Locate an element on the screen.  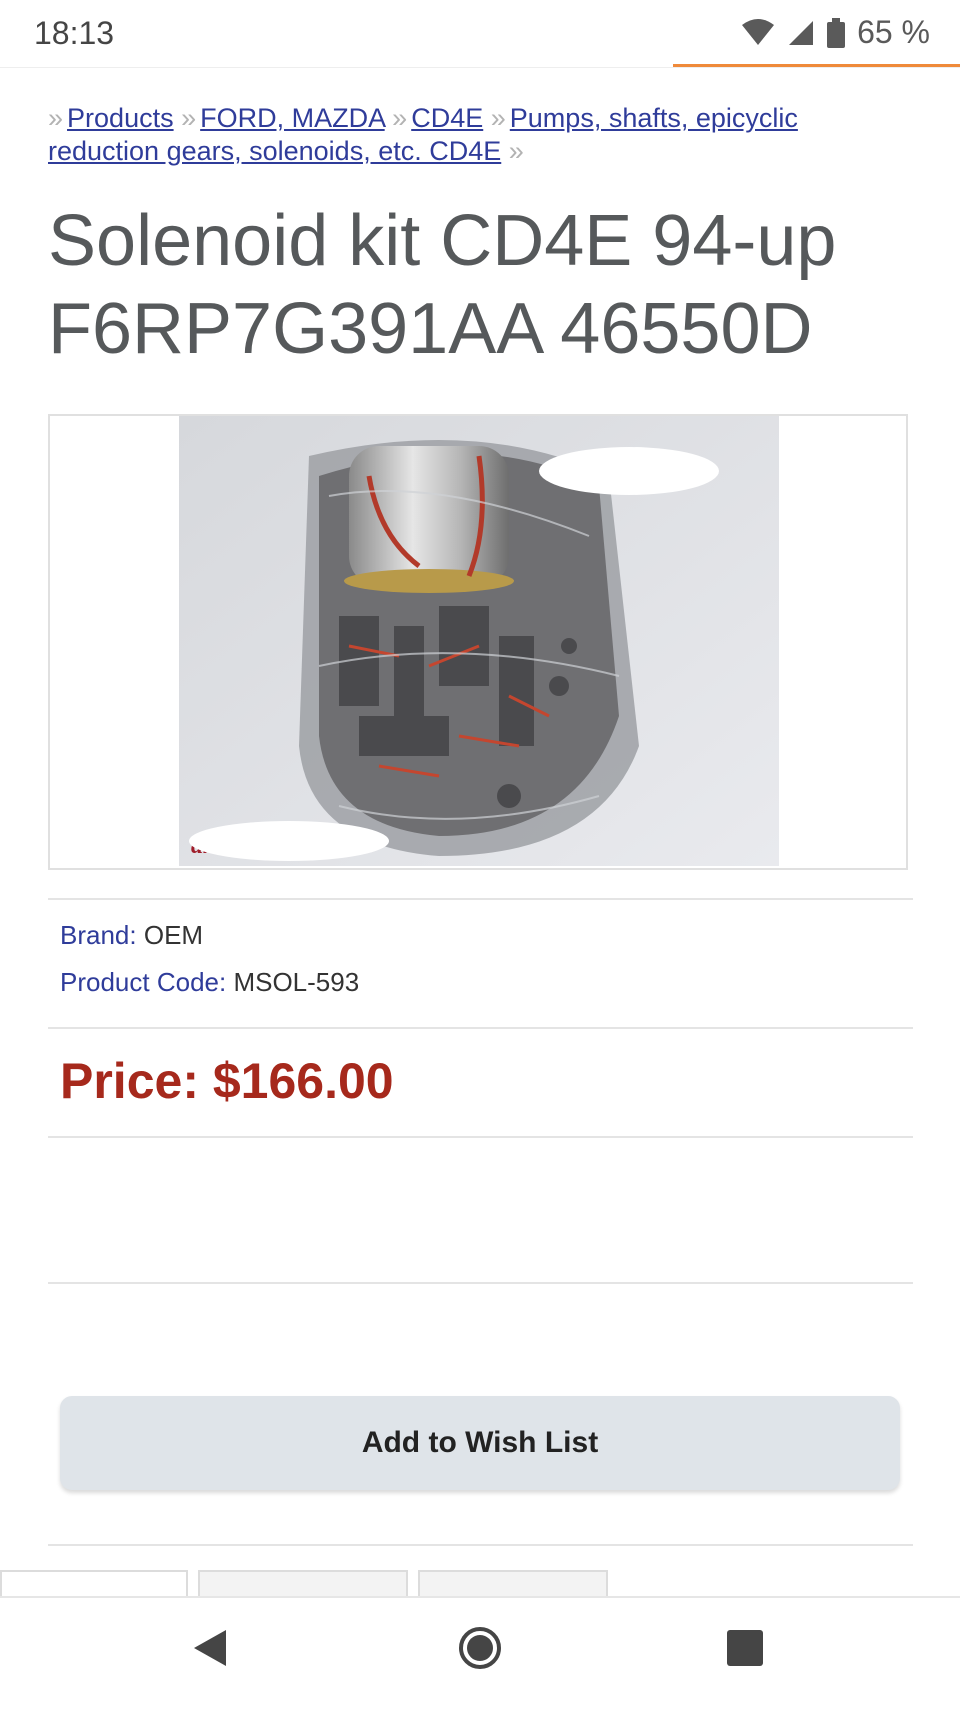
battery-icon is located at coordinates (836, 32).